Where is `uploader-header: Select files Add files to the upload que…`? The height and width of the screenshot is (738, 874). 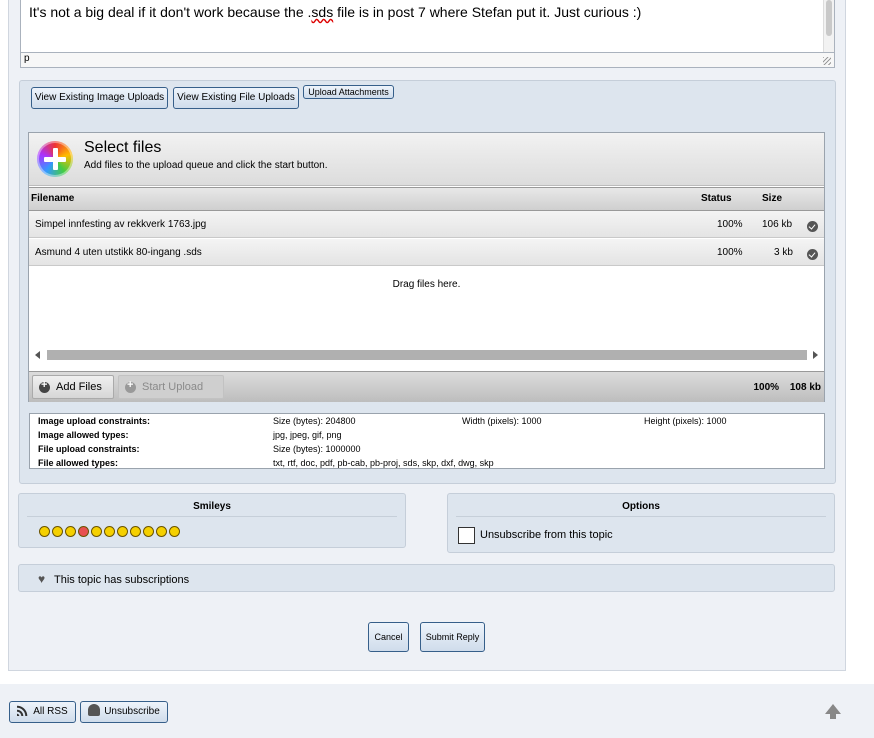 uploader-header: Select files Add files to the upload que… is located at coordinates (426, 159).